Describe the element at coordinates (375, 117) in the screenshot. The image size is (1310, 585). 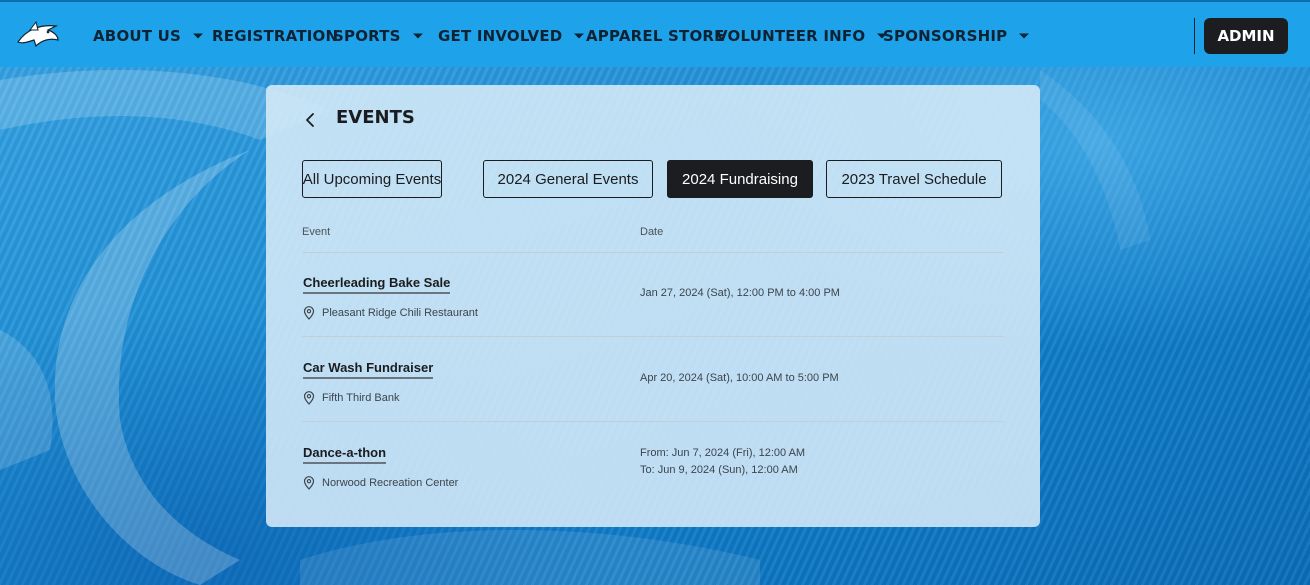
I see `page-title: EVENTS` at that location.